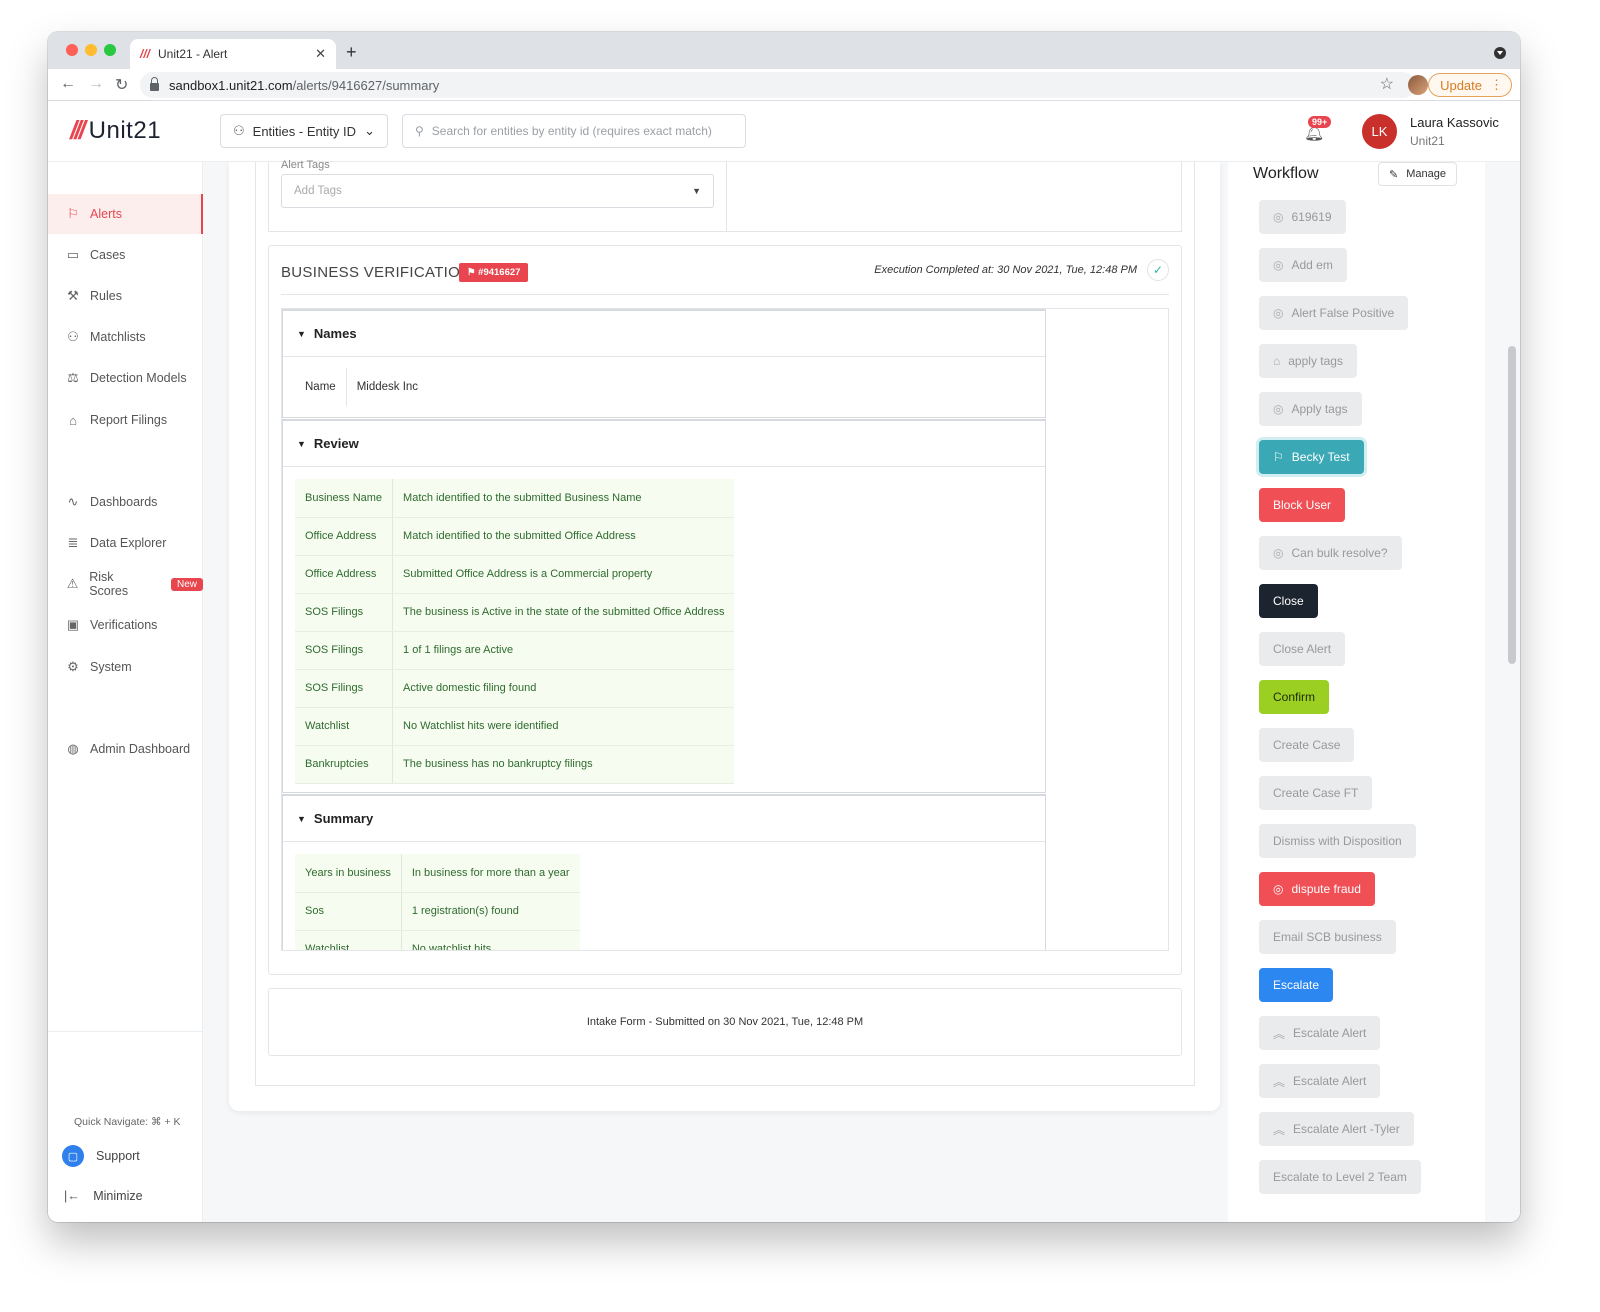 The image size is (1600, 1312). I want to click on workflow-button: Email SCB business, so click(1327, 937).